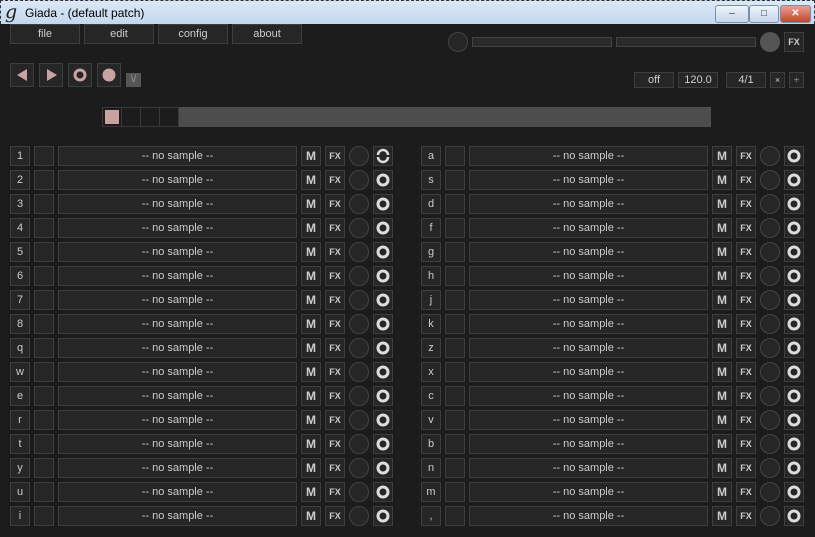  Describe the element at coordinates (746, 80) in the screenshot. I see `beats-button: 4/1` at that location.